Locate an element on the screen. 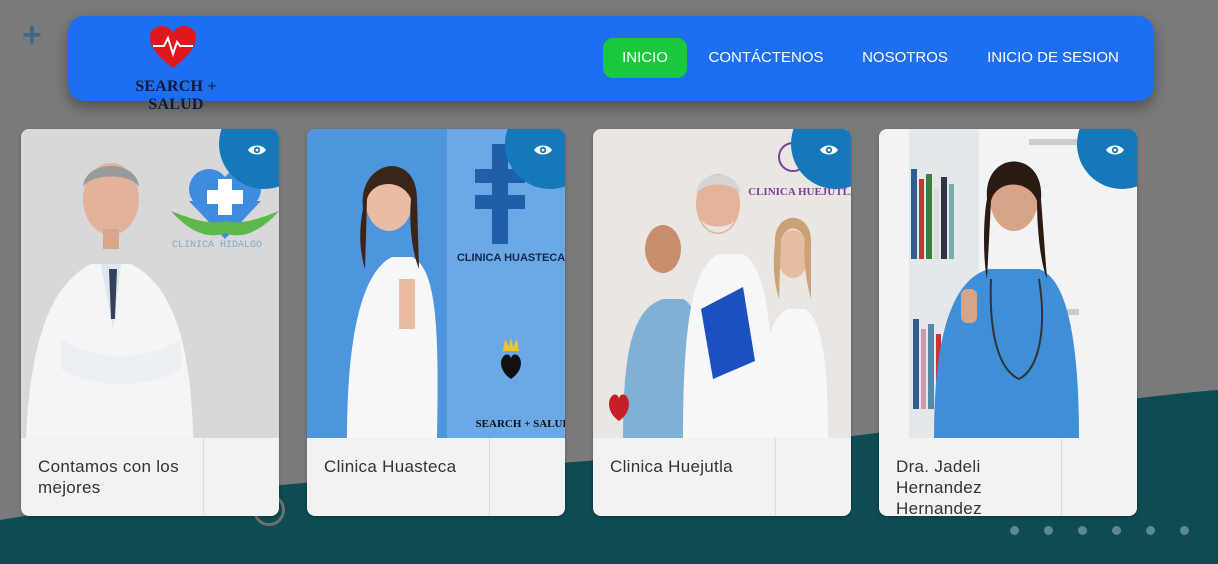 The height and width of the screenshot is (564, 1218). card-title: Dra. Jadeli Hernandez Hernandez is located at coordinates (939, 486).